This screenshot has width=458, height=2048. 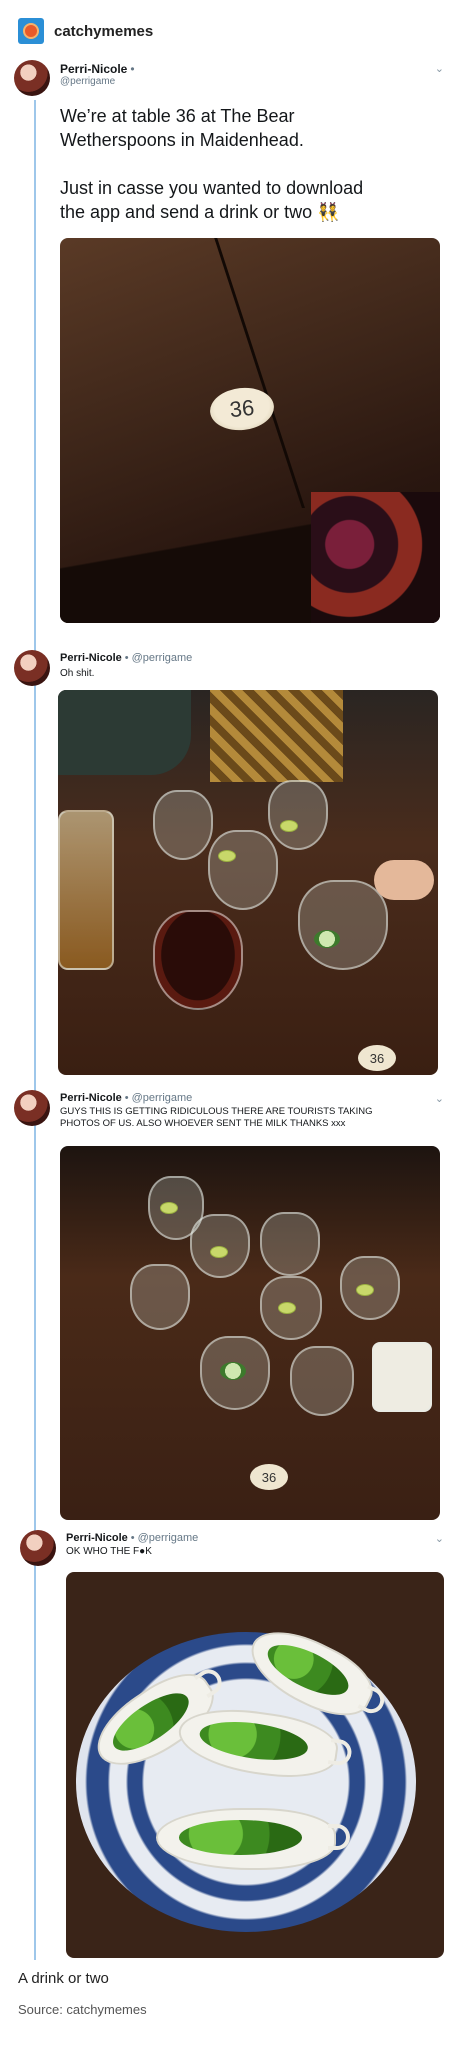 What do you see at coordinates (103, 31) in the screenshot?
I see `blog-name: catchymemes` at bounding box center [103, 31].